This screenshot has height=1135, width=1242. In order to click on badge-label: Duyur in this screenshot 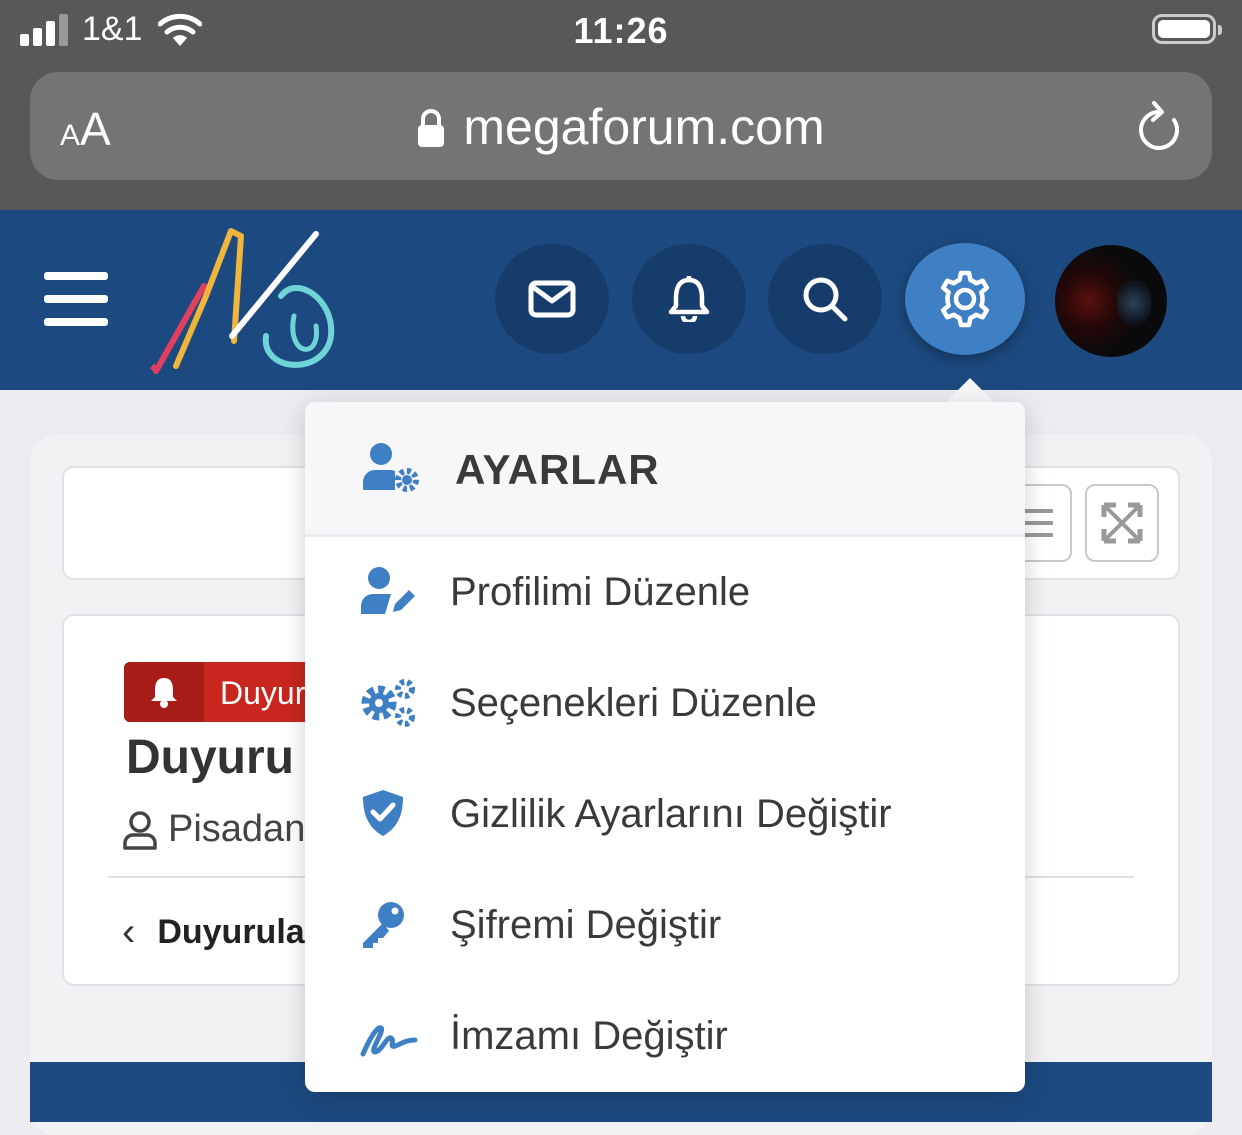, I will do `click(263, 693)`.